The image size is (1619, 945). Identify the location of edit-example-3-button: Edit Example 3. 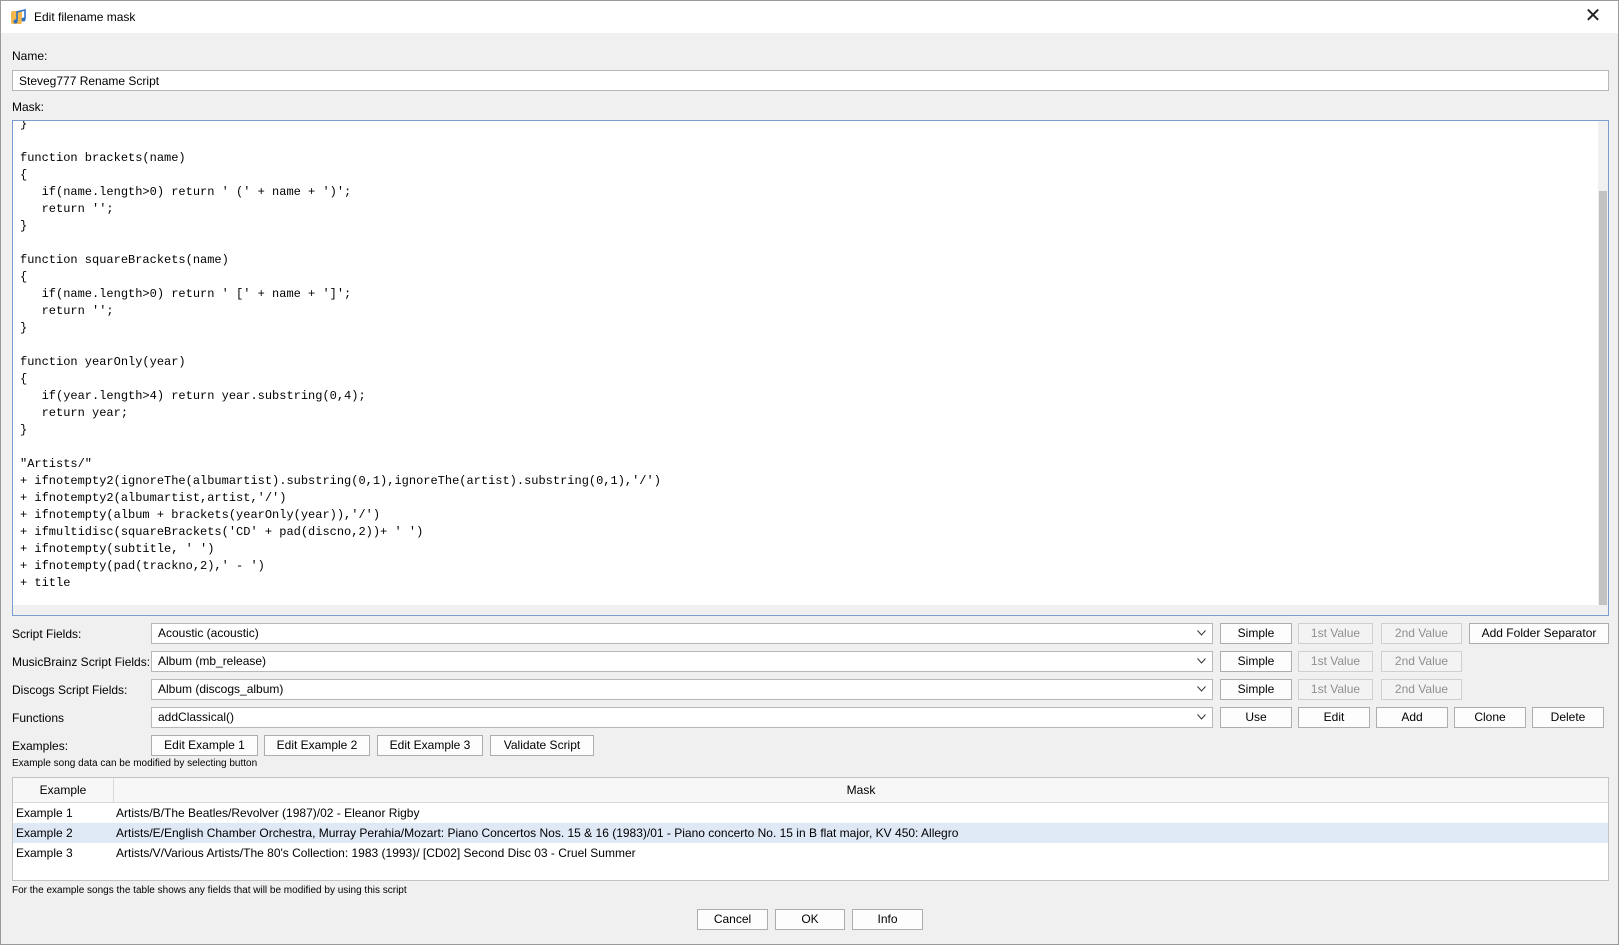
(430, 745).